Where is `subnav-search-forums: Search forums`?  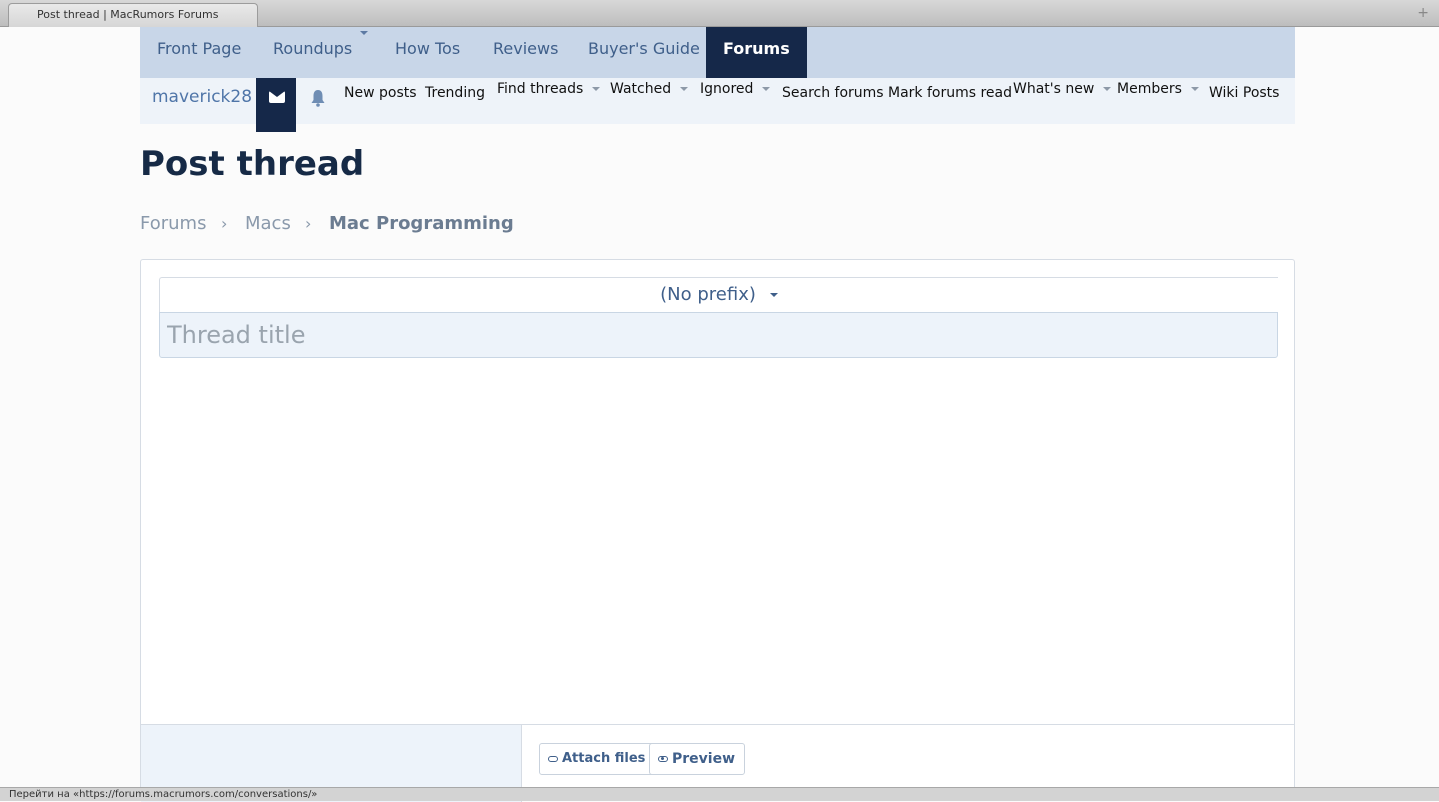 subnav-search-forums: Search forums is located at coordinates (833, 93).